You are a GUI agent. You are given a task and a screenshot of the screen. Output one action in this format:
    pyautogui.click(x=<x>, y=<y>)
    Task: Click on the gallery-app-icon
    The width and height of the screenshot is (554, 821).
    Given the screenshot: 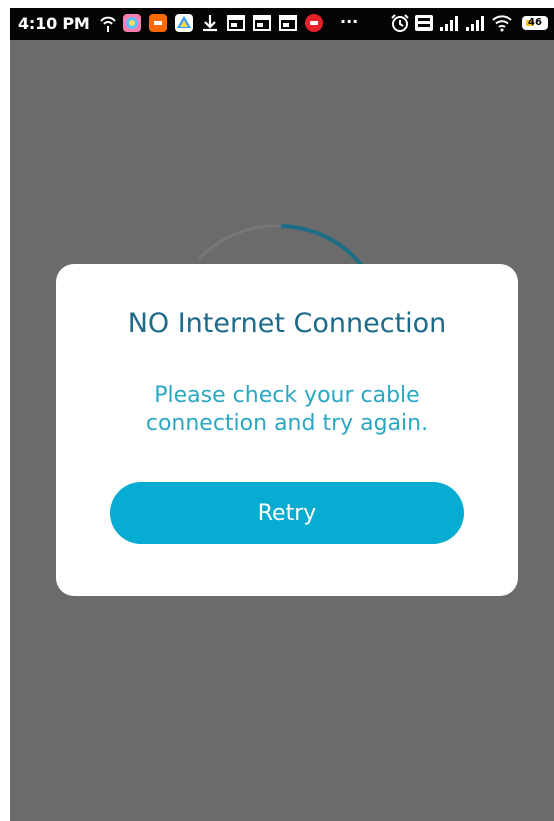 What is the action you would take?
    pyautogui.click(x=132, y=23)
    